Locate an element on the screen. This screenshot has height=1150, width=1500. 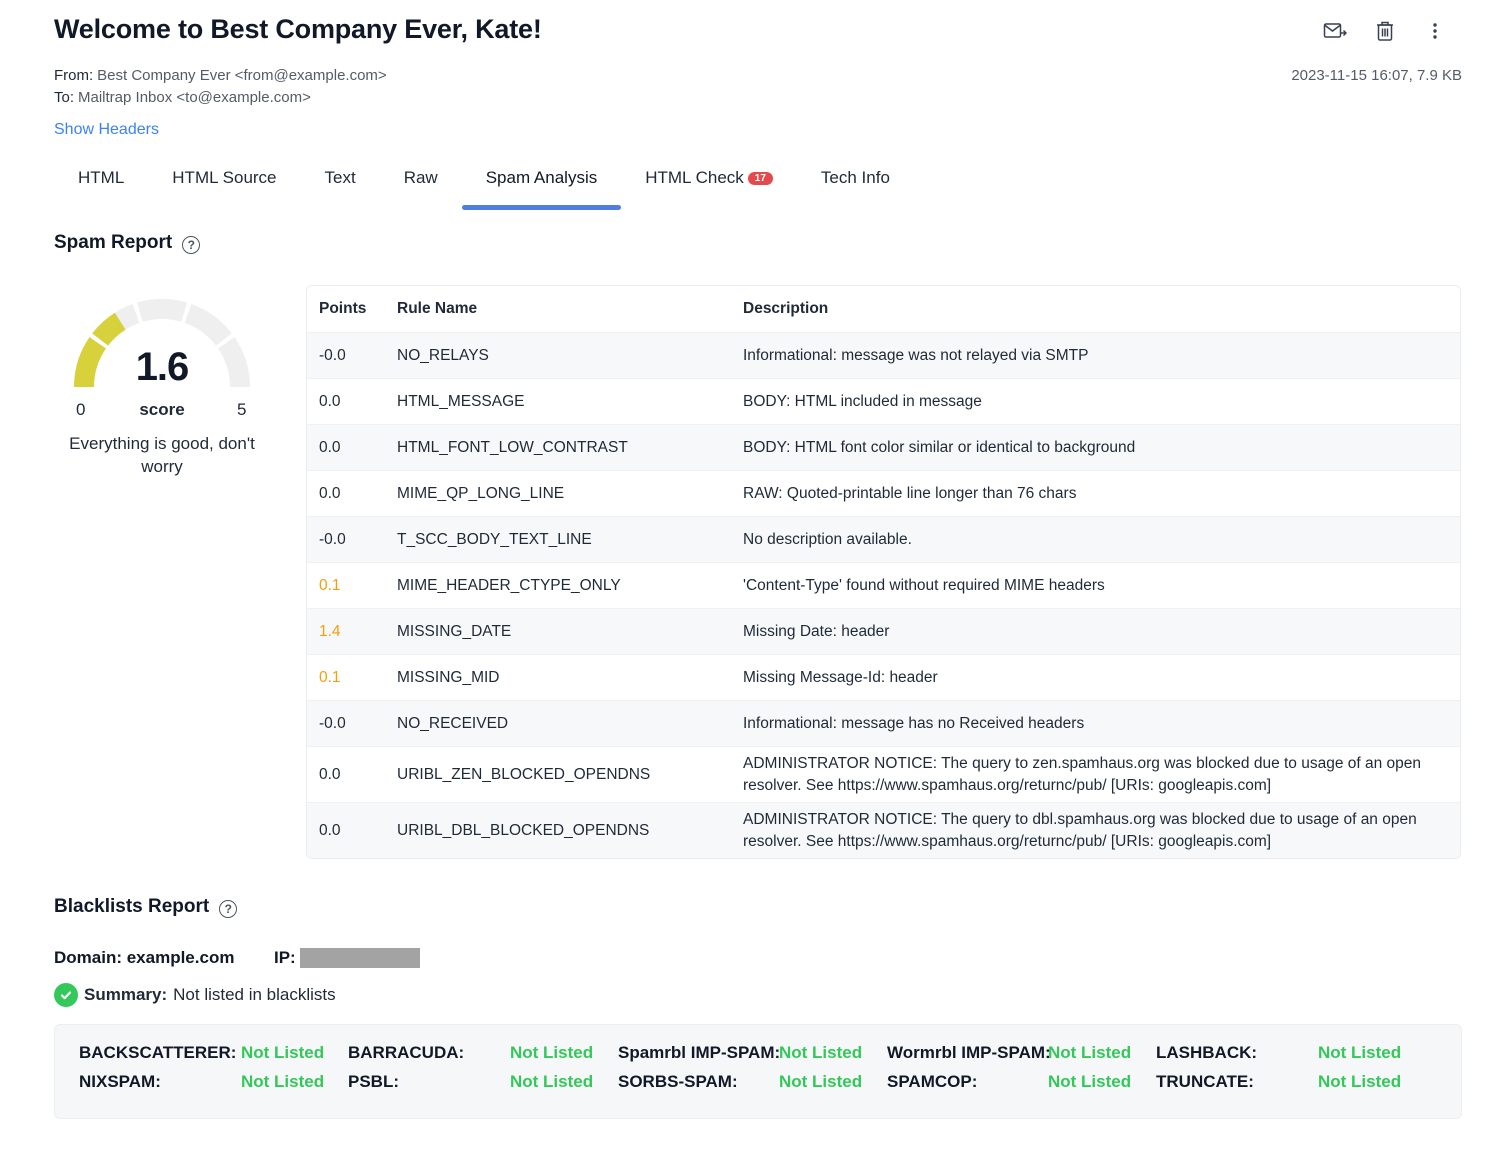
blacklist-summary: Summary: Not listed in blacklists is located at coordinates (195, 995).